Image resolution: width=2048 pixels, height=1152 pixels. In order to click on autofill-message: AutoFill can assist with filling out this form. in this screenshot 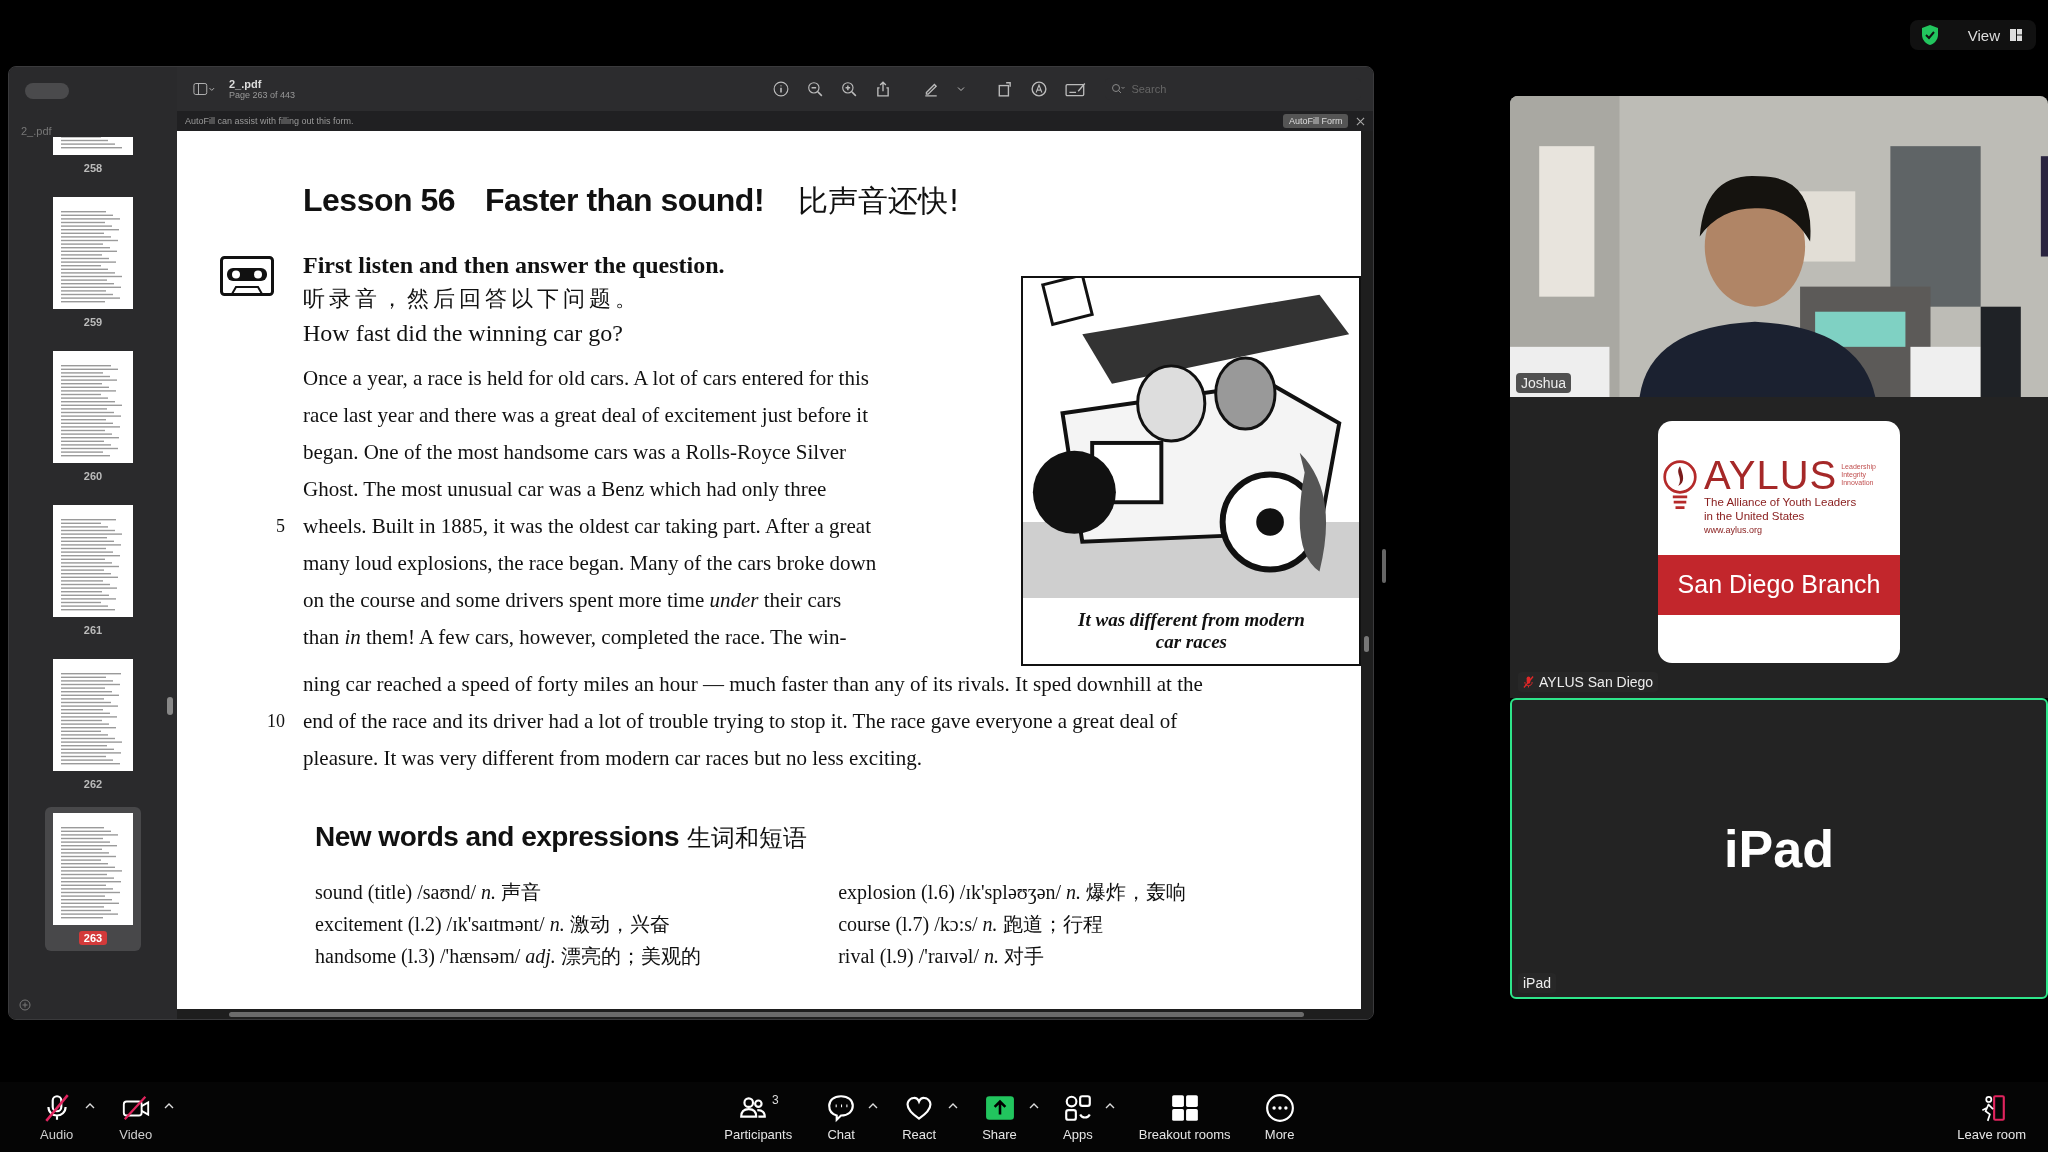, I will do `click(269, 121)`.